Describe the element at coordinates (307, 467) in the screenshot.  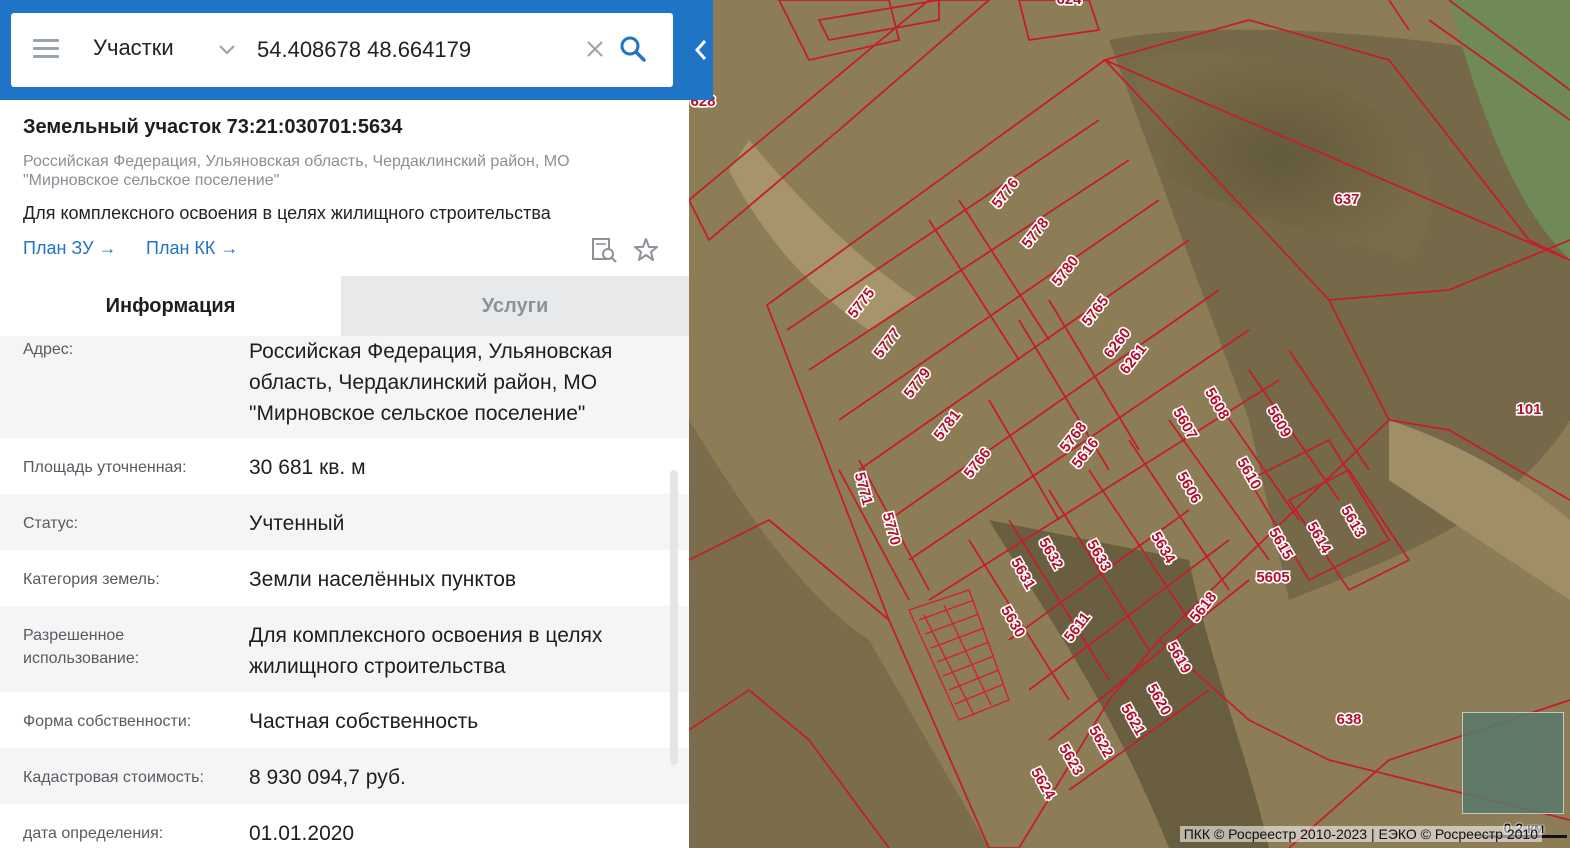
I see `info-row-value: 30 681 кв. м` at that location.